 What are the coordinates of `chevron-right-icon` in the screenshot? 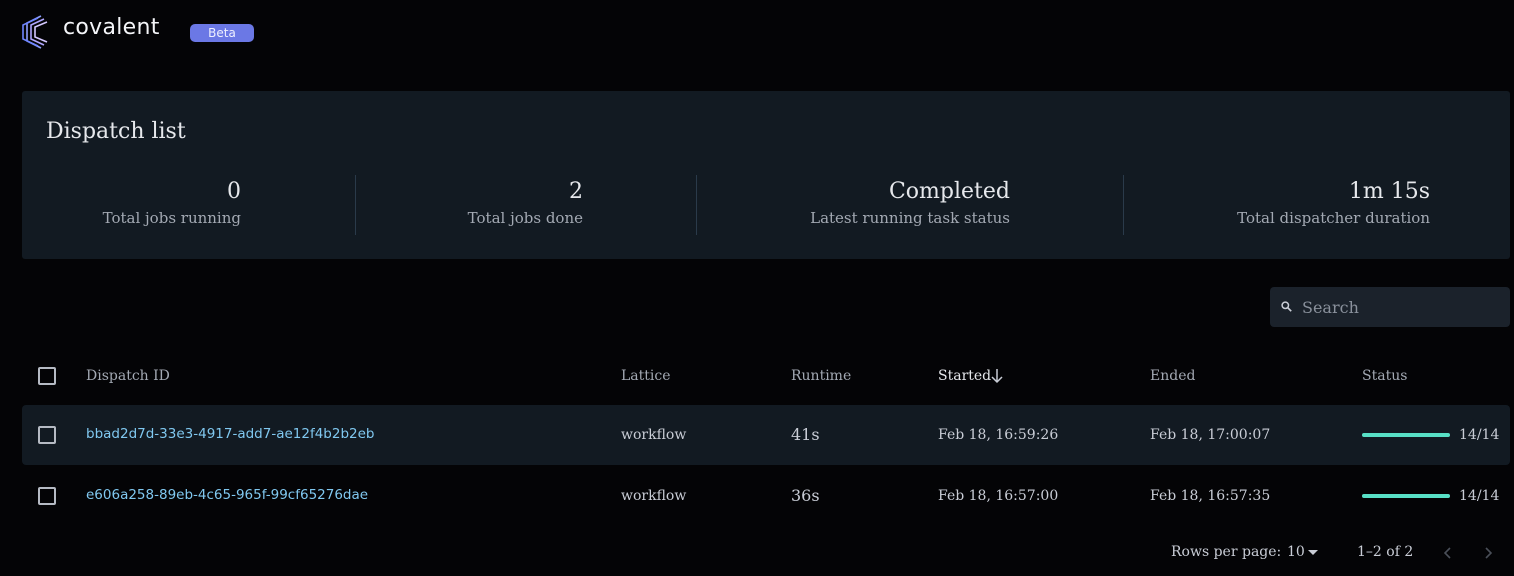 It's located at (1488, 553).